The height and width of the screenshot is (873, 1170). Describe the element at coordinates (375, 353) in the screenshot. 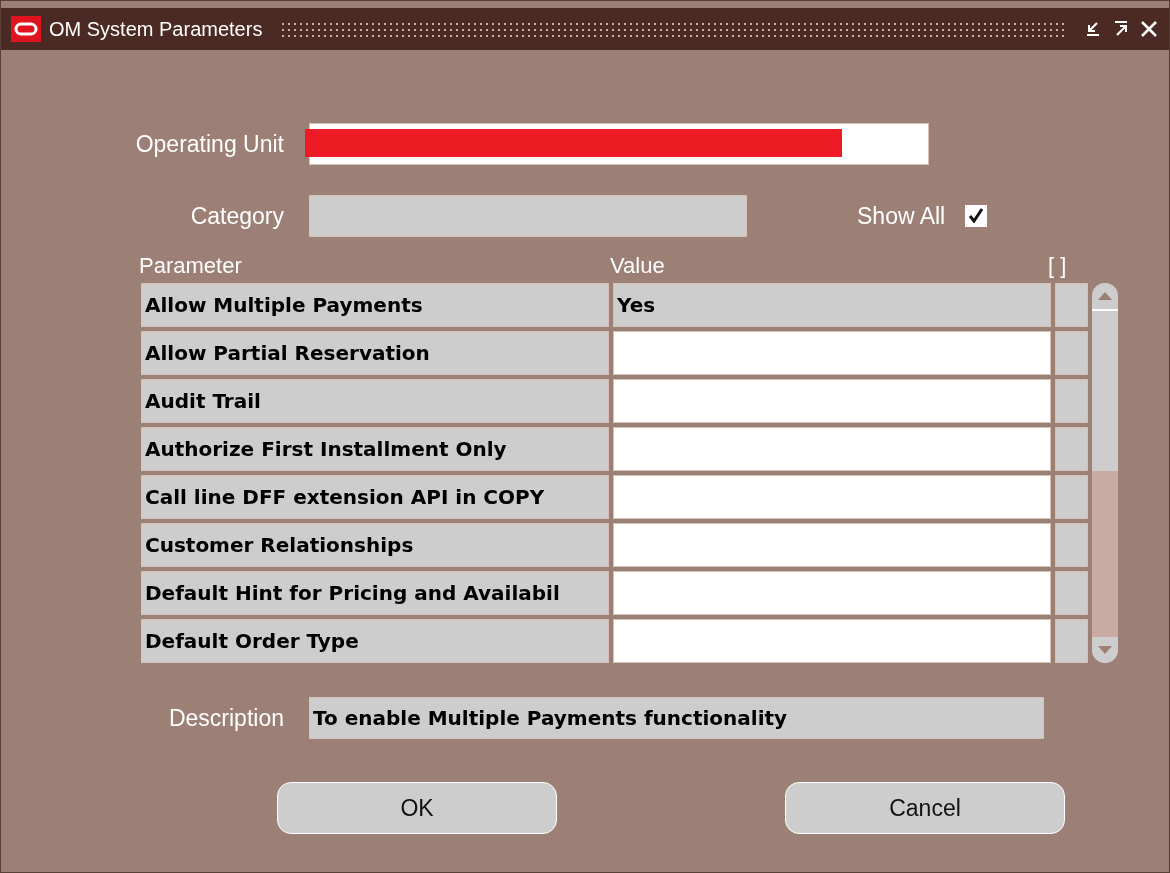

I see `table-cell: Allow Partial Reservation` at that location.